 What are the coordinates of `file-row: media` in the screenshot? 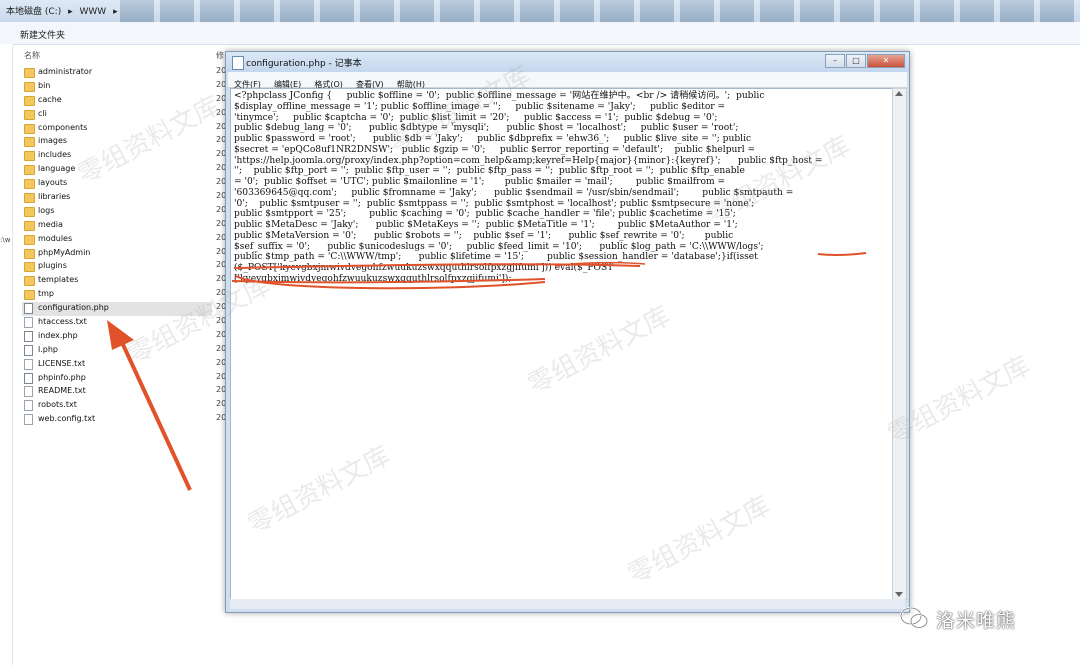 It's located at (117, 226).